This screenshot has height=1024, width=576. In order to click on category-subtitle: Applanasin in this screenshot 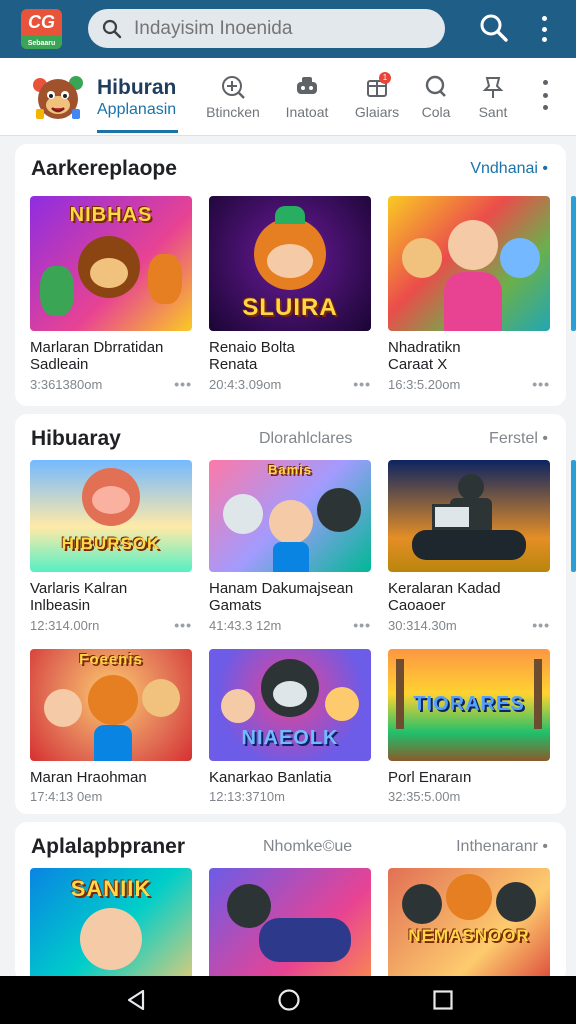, I will do `click(136, 110)`.